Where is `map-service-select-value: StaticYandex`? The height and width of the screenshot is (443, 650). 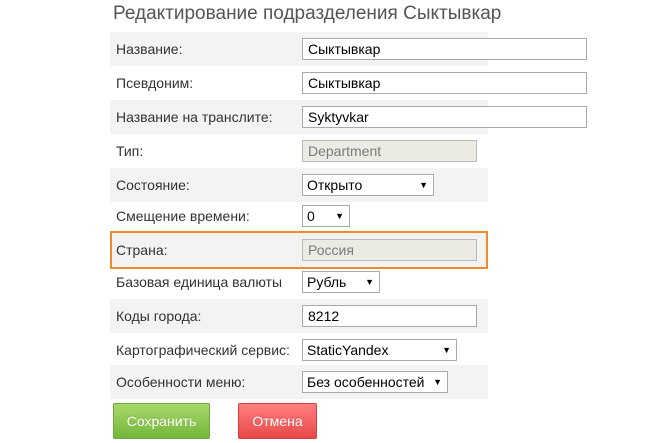 map-service-select-value: StaticYandex is located at coordinates (348, 350).